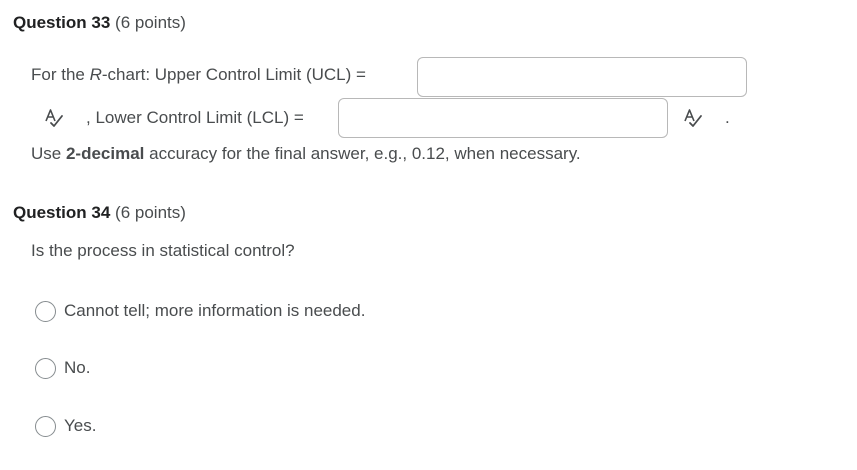 Image resolution: width=857 pixels, height=470 pixels. What do you see at coordinates (582, 77) in the screenshot?
I see `ucl-input` at bounding box center [582, 77].